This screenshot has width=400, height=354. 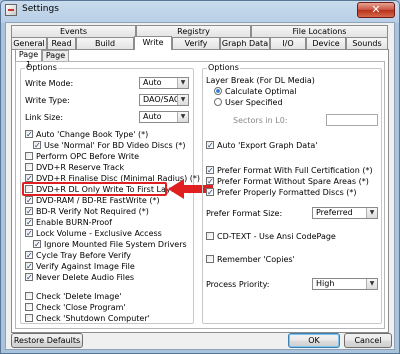 I want to click on cb-ignore-mounted-fs: ✓ Ignore Mounted File System Drivers, so click(x=110, y=245).